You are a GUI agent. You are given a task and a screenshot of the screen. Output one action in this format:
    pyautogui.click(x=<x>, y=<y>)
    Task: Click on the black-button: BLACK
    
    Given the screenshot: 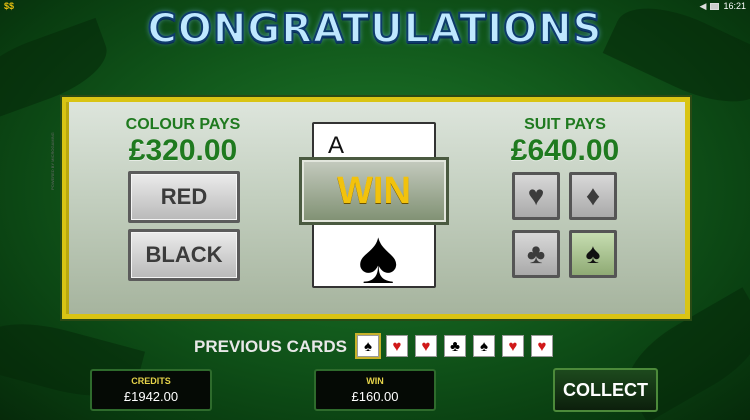 What is the action you would take?
    pyautogui.click(x=184, y=255)
    